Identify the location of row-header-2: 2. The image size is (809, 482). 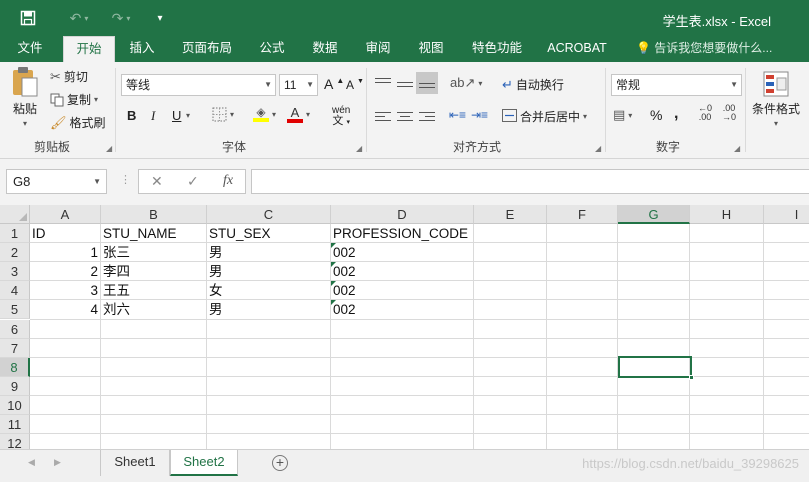
(15, 253).